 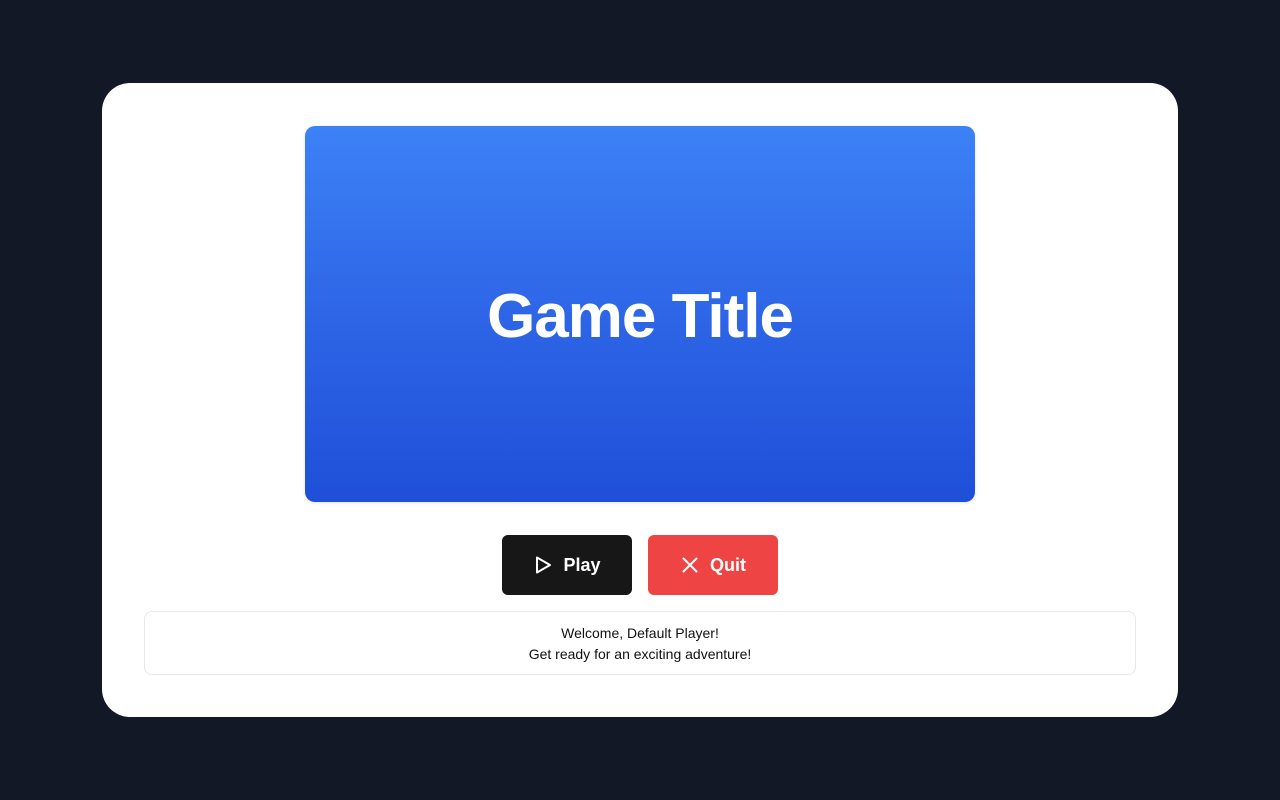 I want to click on game-title: Game Title, so click(x=640, y=316).